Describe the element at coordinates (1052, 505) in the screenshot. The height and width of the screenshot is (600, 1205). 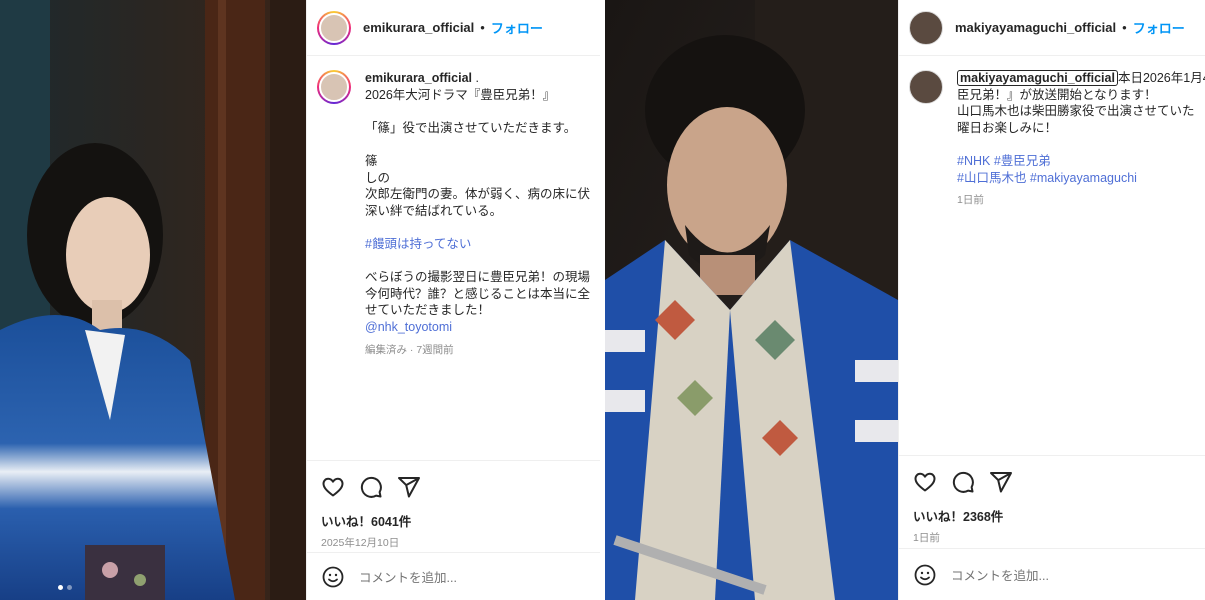
I see `action-bar: いいね！2368件 1日前` at that location.